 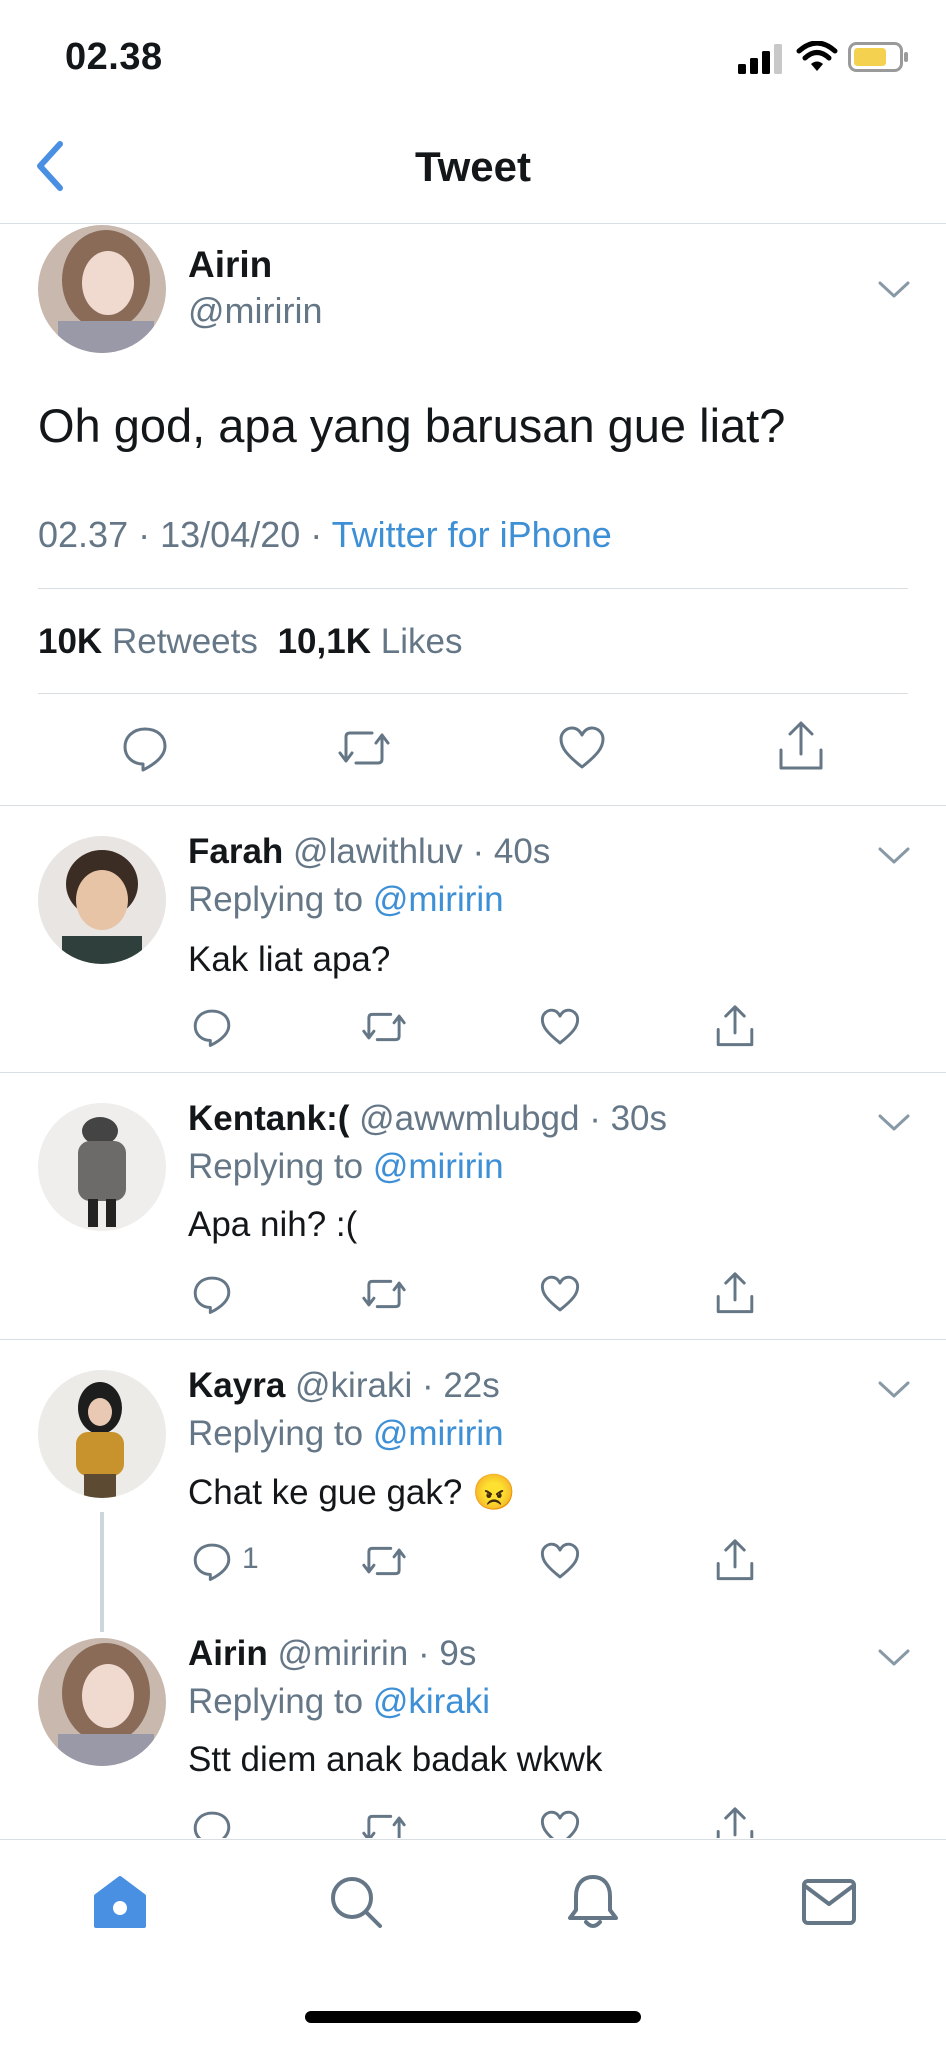 I want to click on page-title: Tweet, so click(x=473, y=166).